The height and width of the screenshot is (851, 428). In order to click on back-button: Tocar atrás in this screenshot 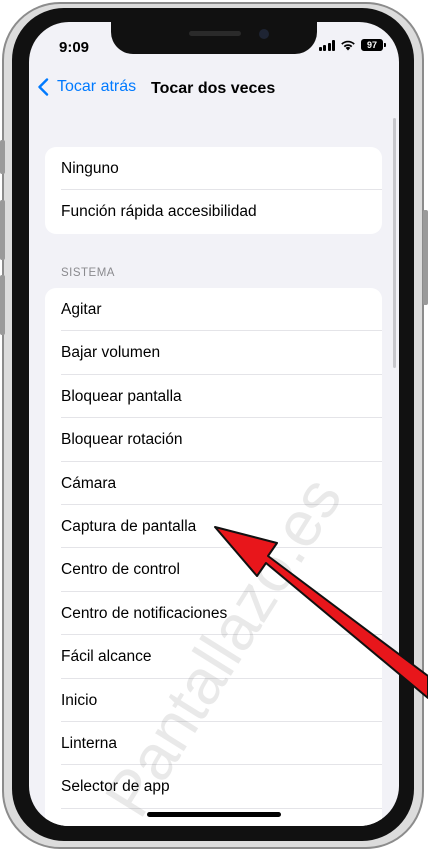, I will do `click(86, 87)`.